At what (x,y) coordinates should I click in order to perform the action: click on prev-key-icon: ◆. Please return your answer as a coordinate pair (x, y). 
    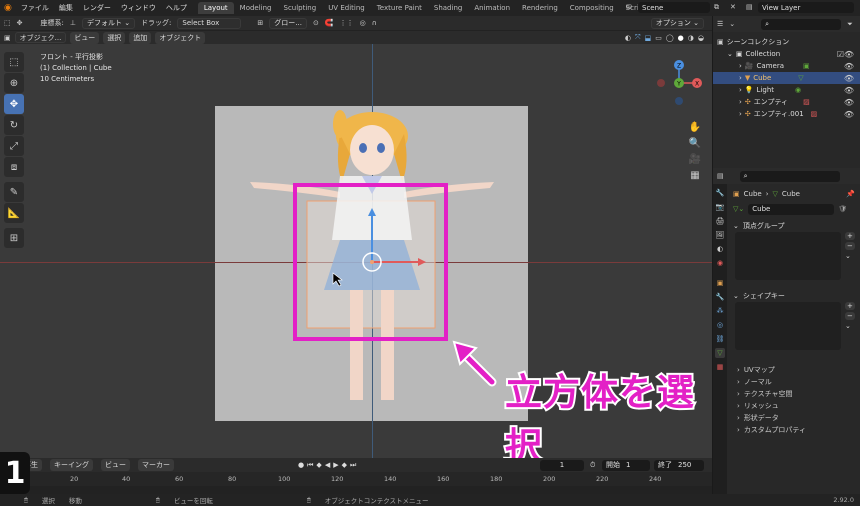
    Looking at the image, I should click on (318, 465).